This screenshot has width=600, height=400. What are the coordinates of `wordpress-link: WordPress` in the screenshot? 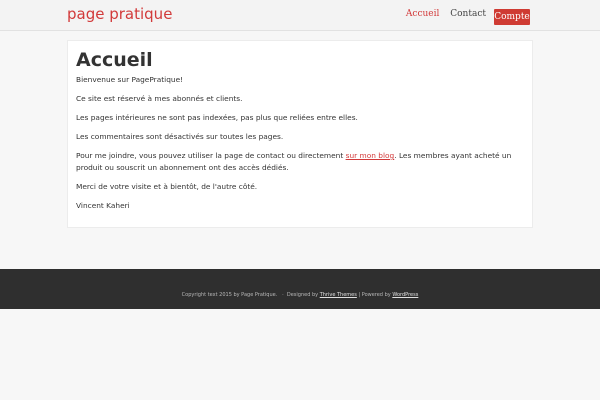 It's located at (405, 295).